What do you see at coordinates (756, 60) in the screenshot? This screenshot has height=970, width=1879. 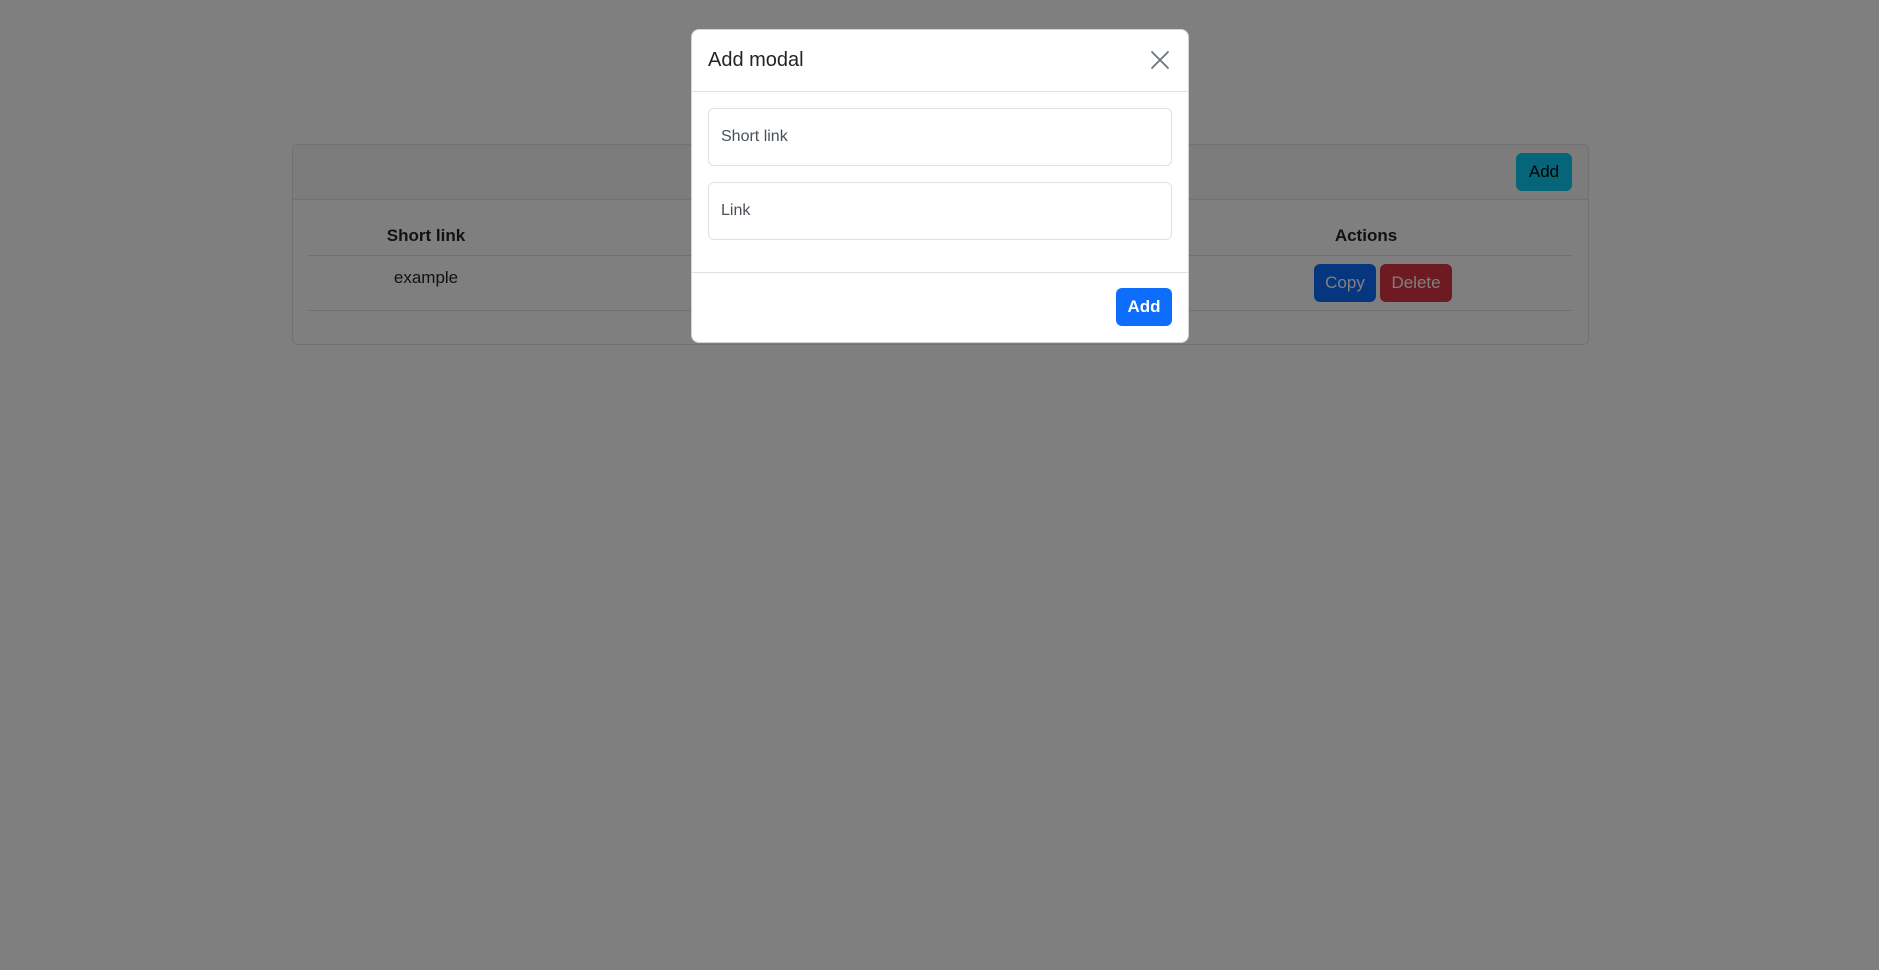 I see `modal-title: Add modal` at bounding box center [756, 60].